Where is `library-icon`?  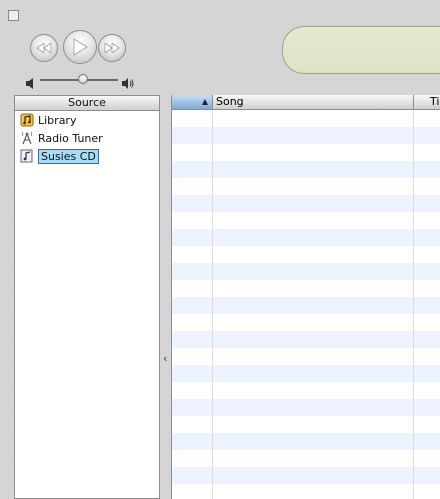
library-icon is located at coordinates (27, 120).